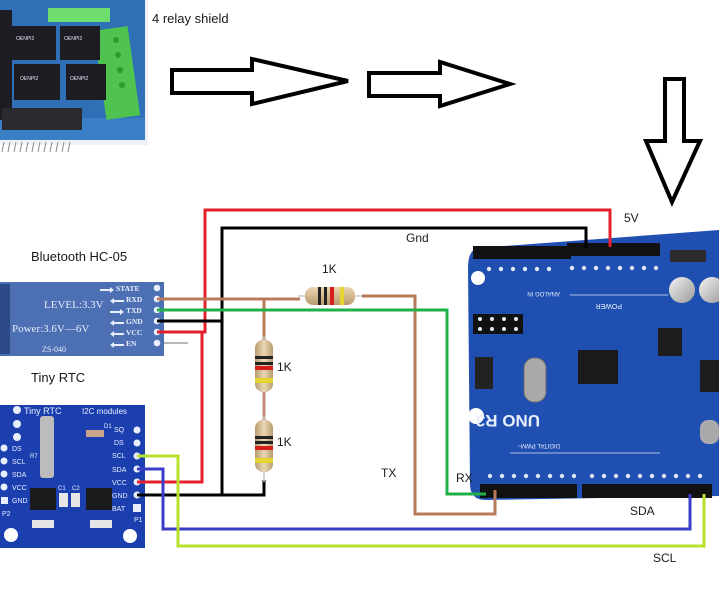 This screenshot has width=719, height=600. I want to click on board-name: UNO R3, so click(508, 420).